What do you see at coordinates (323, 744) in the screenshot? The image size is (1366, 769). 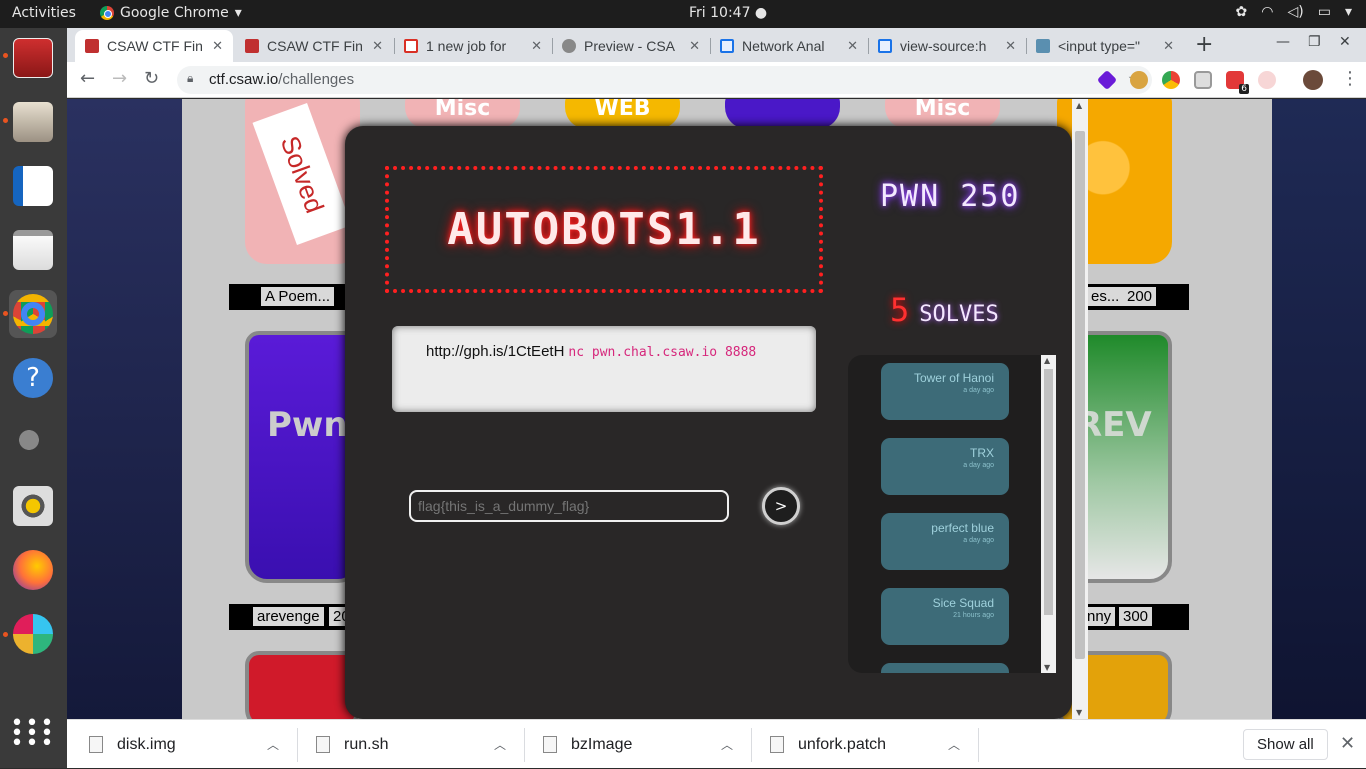 I see `file-icon` at bounding box center [323, 744].